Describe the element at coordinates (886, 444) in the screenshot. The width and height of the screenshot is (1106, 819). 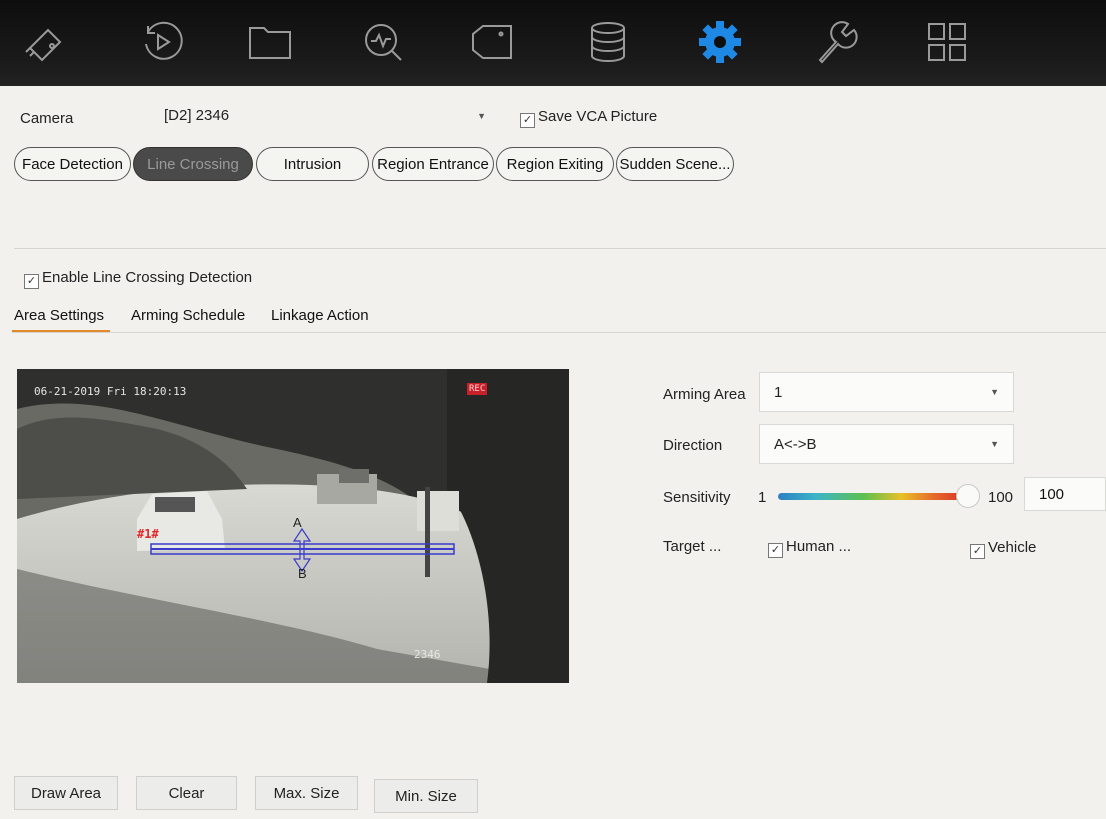
I see `direction-select: A<->B ▼` at that location.